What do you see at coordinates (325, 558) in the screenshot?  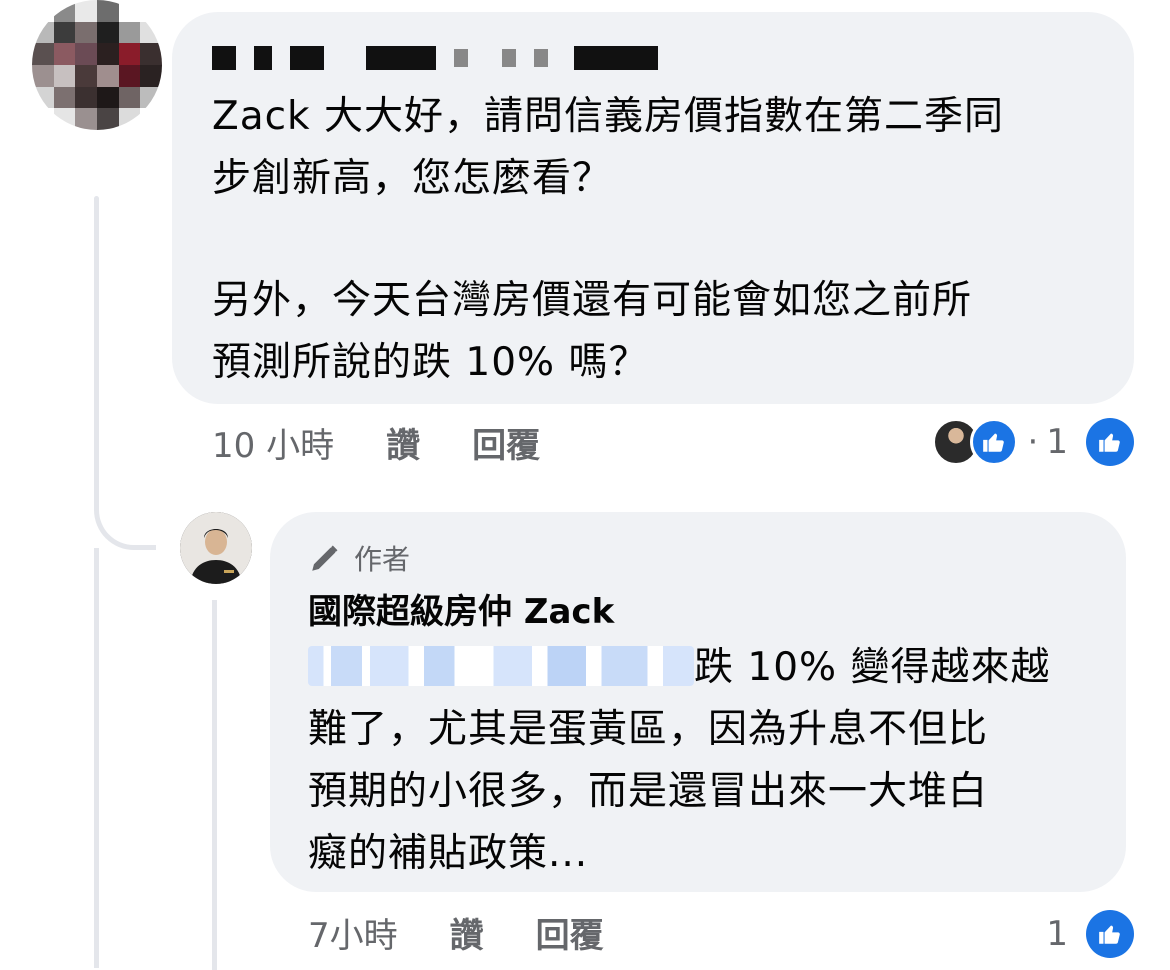 I see `pen-icon` at bounding box center [325, 558].